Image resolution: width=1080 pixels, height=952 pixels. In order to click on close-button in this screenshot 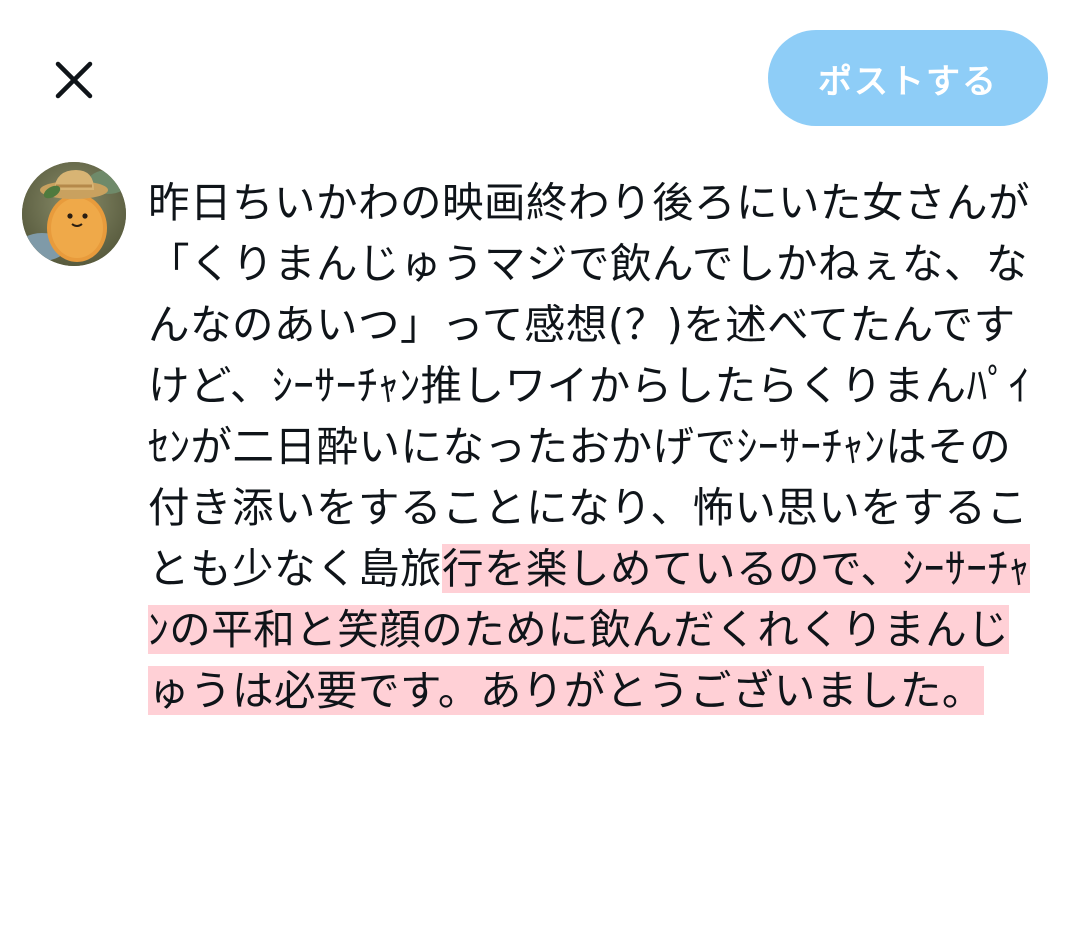, I will do `click(74, 80)`.